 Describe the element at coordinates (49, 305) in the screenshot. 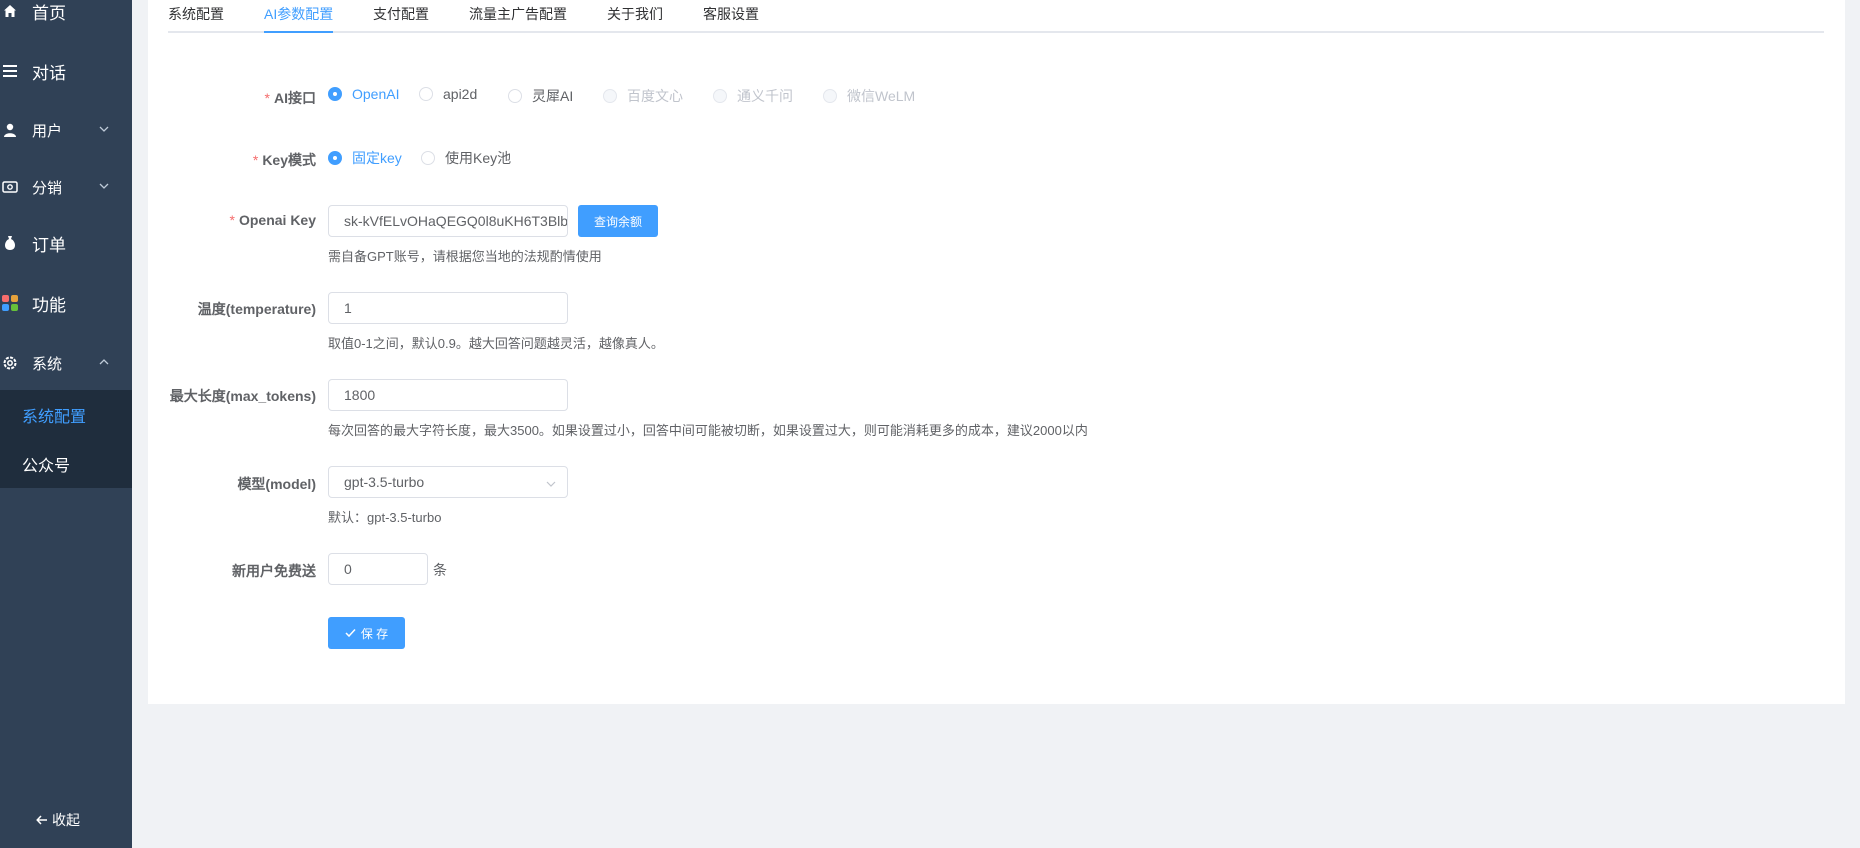

I see `sidebar-item-label: 功能` at that location.